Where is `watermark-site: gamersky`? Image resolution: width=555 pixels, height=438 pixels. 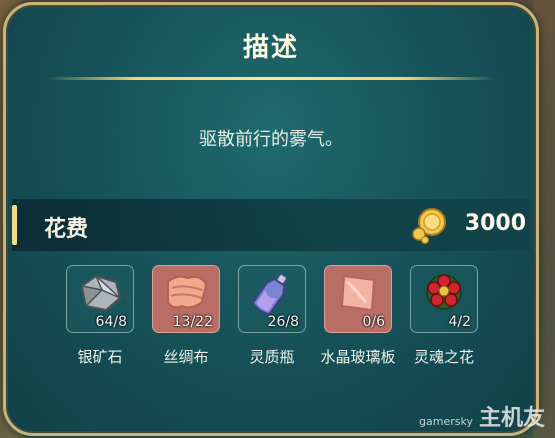 watermark-site: gamersky is located at coordinates (446, 421).